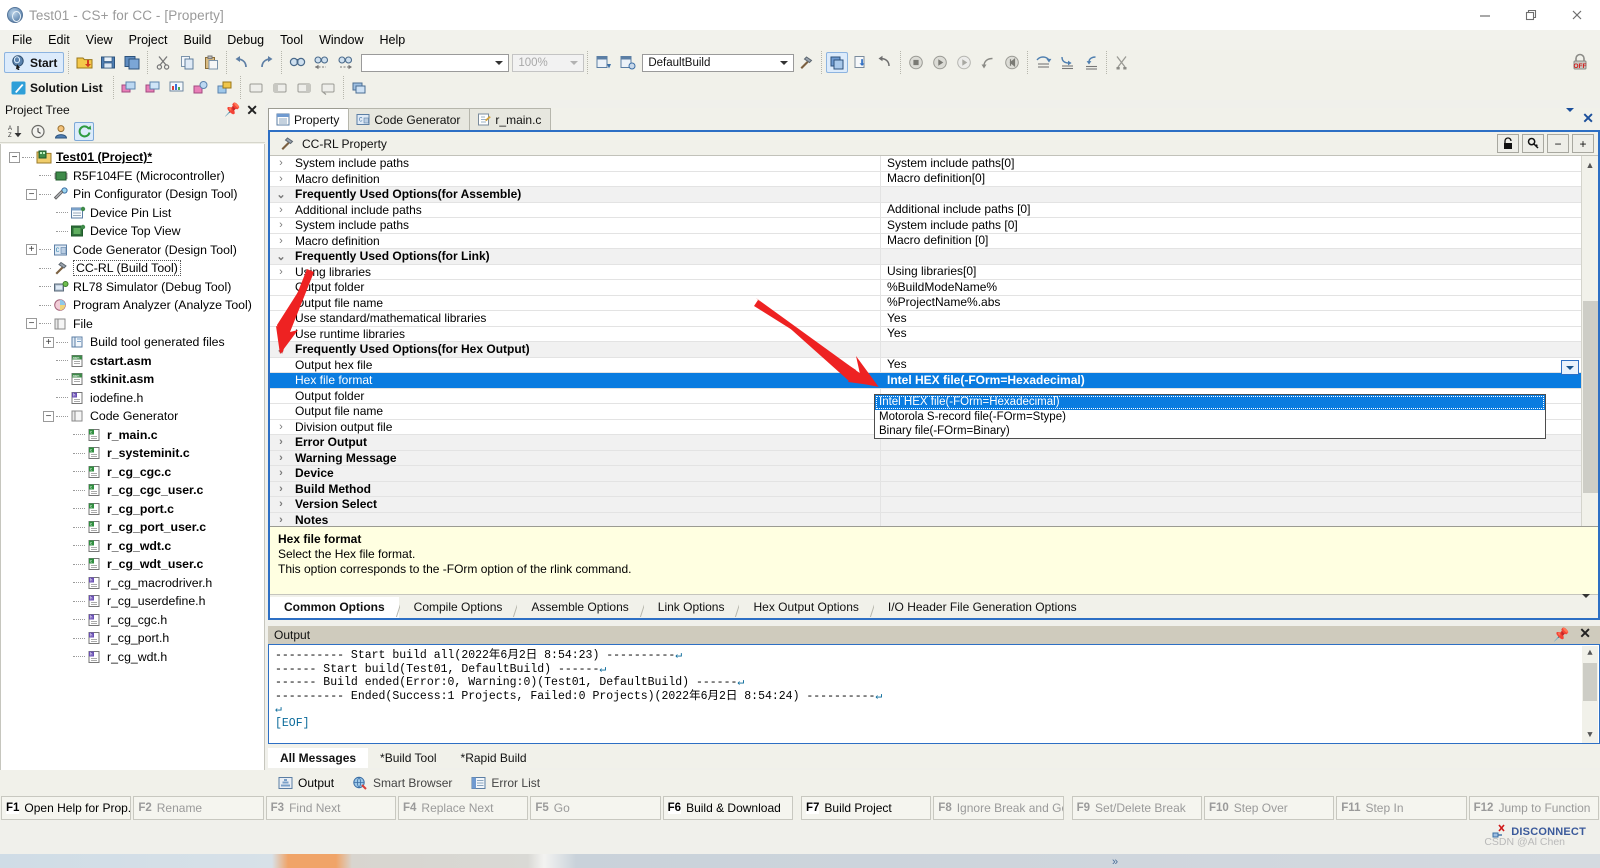 This screenshot has height=868, width=1600. What do you see at coordinates (132, 250) in the screenshot?
I see `tree-node: + C Code Generator (Design Tool)` at bounding box center [132, 250].